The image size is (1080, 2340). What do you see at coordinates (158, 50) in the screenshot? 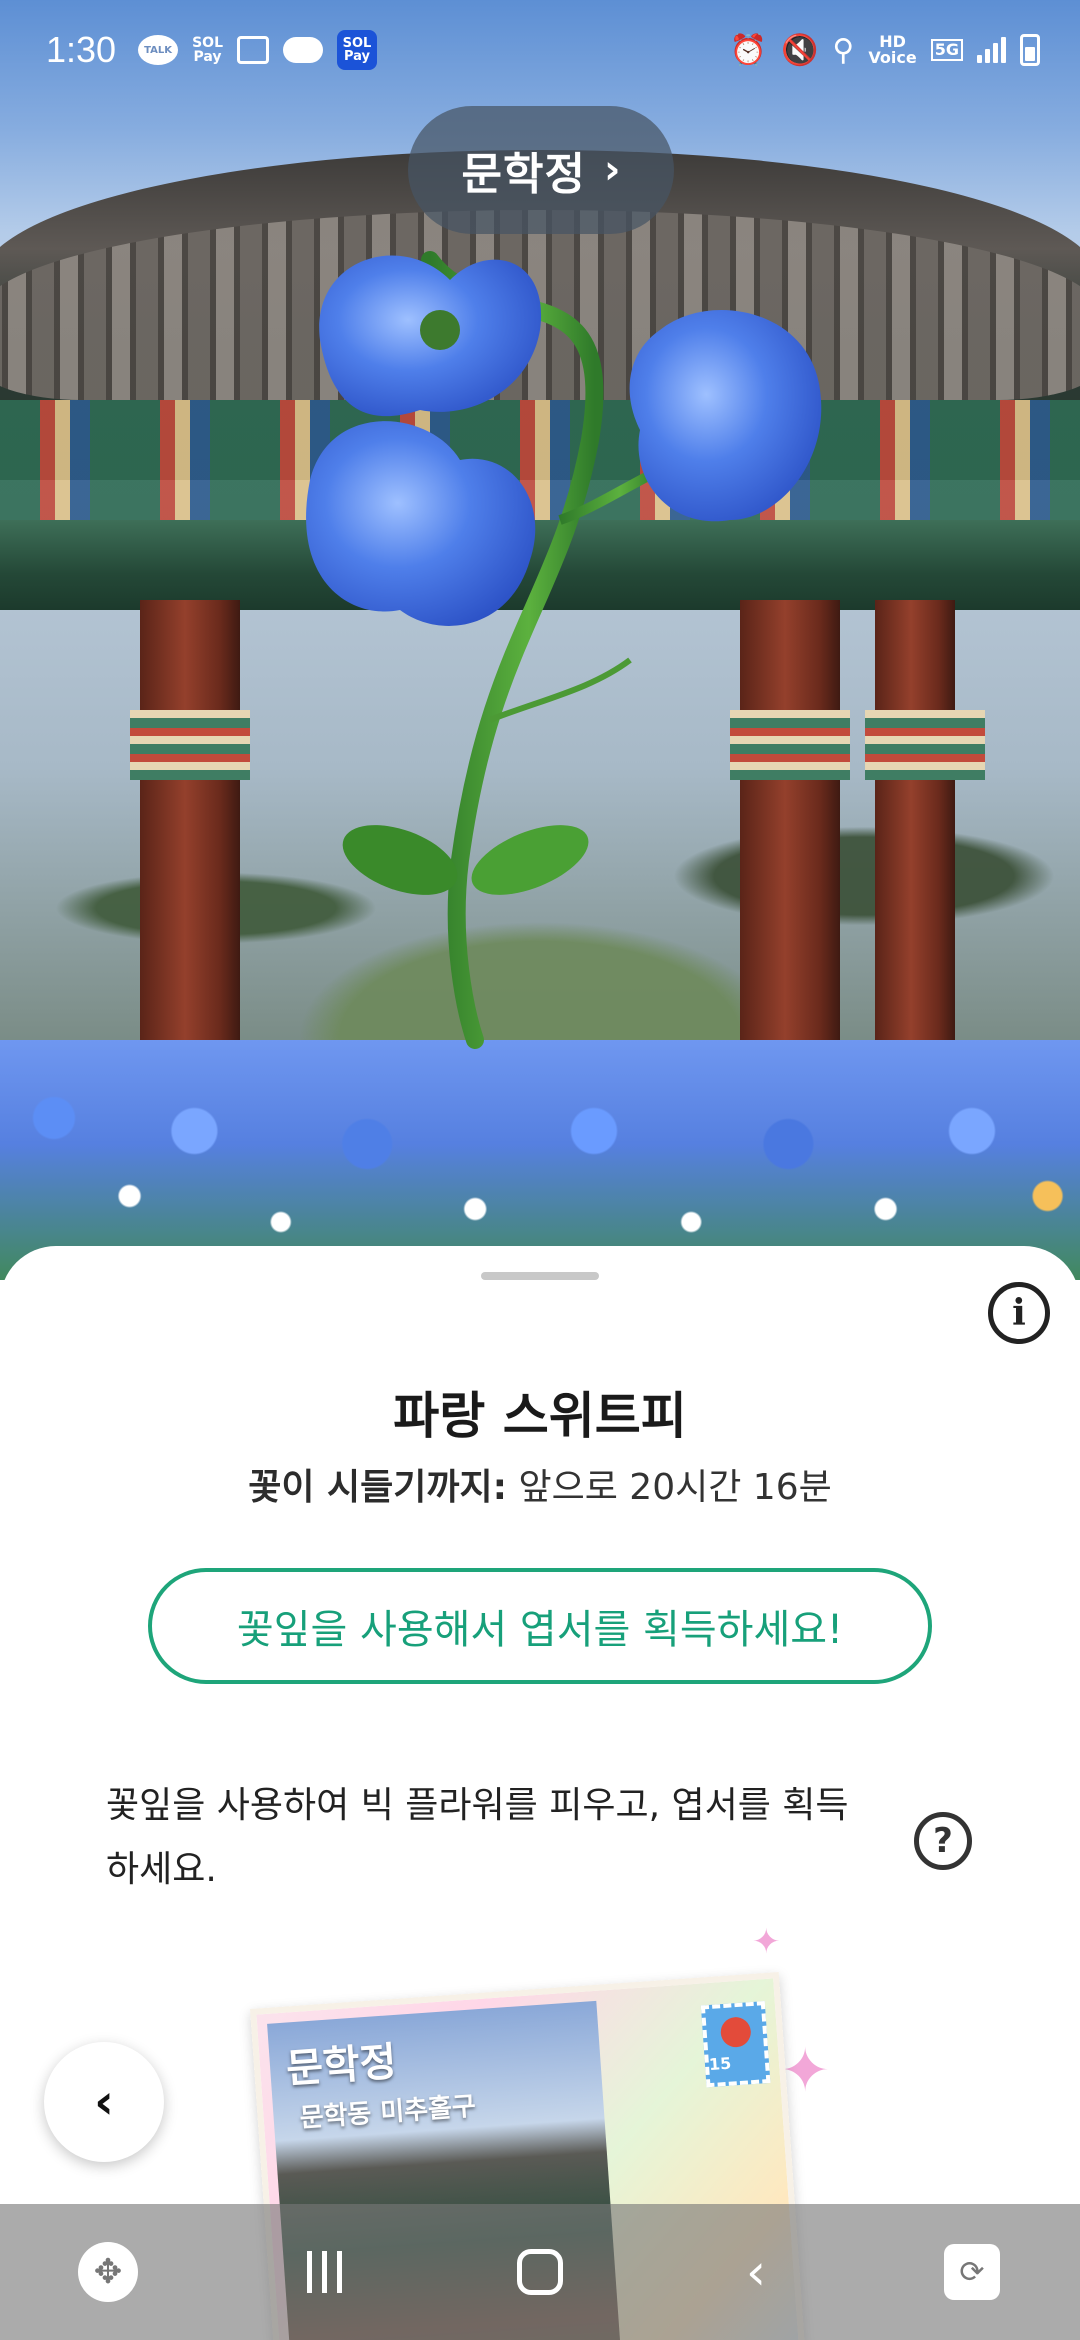
I see `kakaotalk-icon: TALK` at bounding box center [158, 50].